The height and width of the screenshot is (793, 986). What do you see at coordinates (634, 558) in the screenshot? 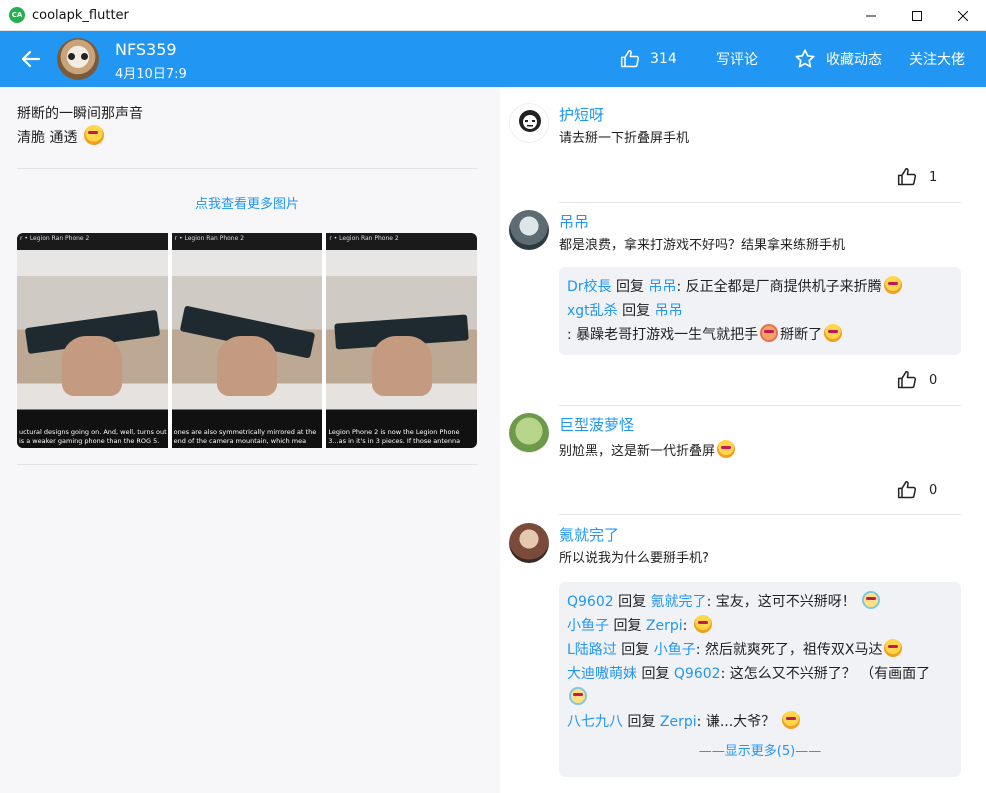
I see `comment-text: 所以说我为什么要掰手机?` at bounding box center [634, 558].